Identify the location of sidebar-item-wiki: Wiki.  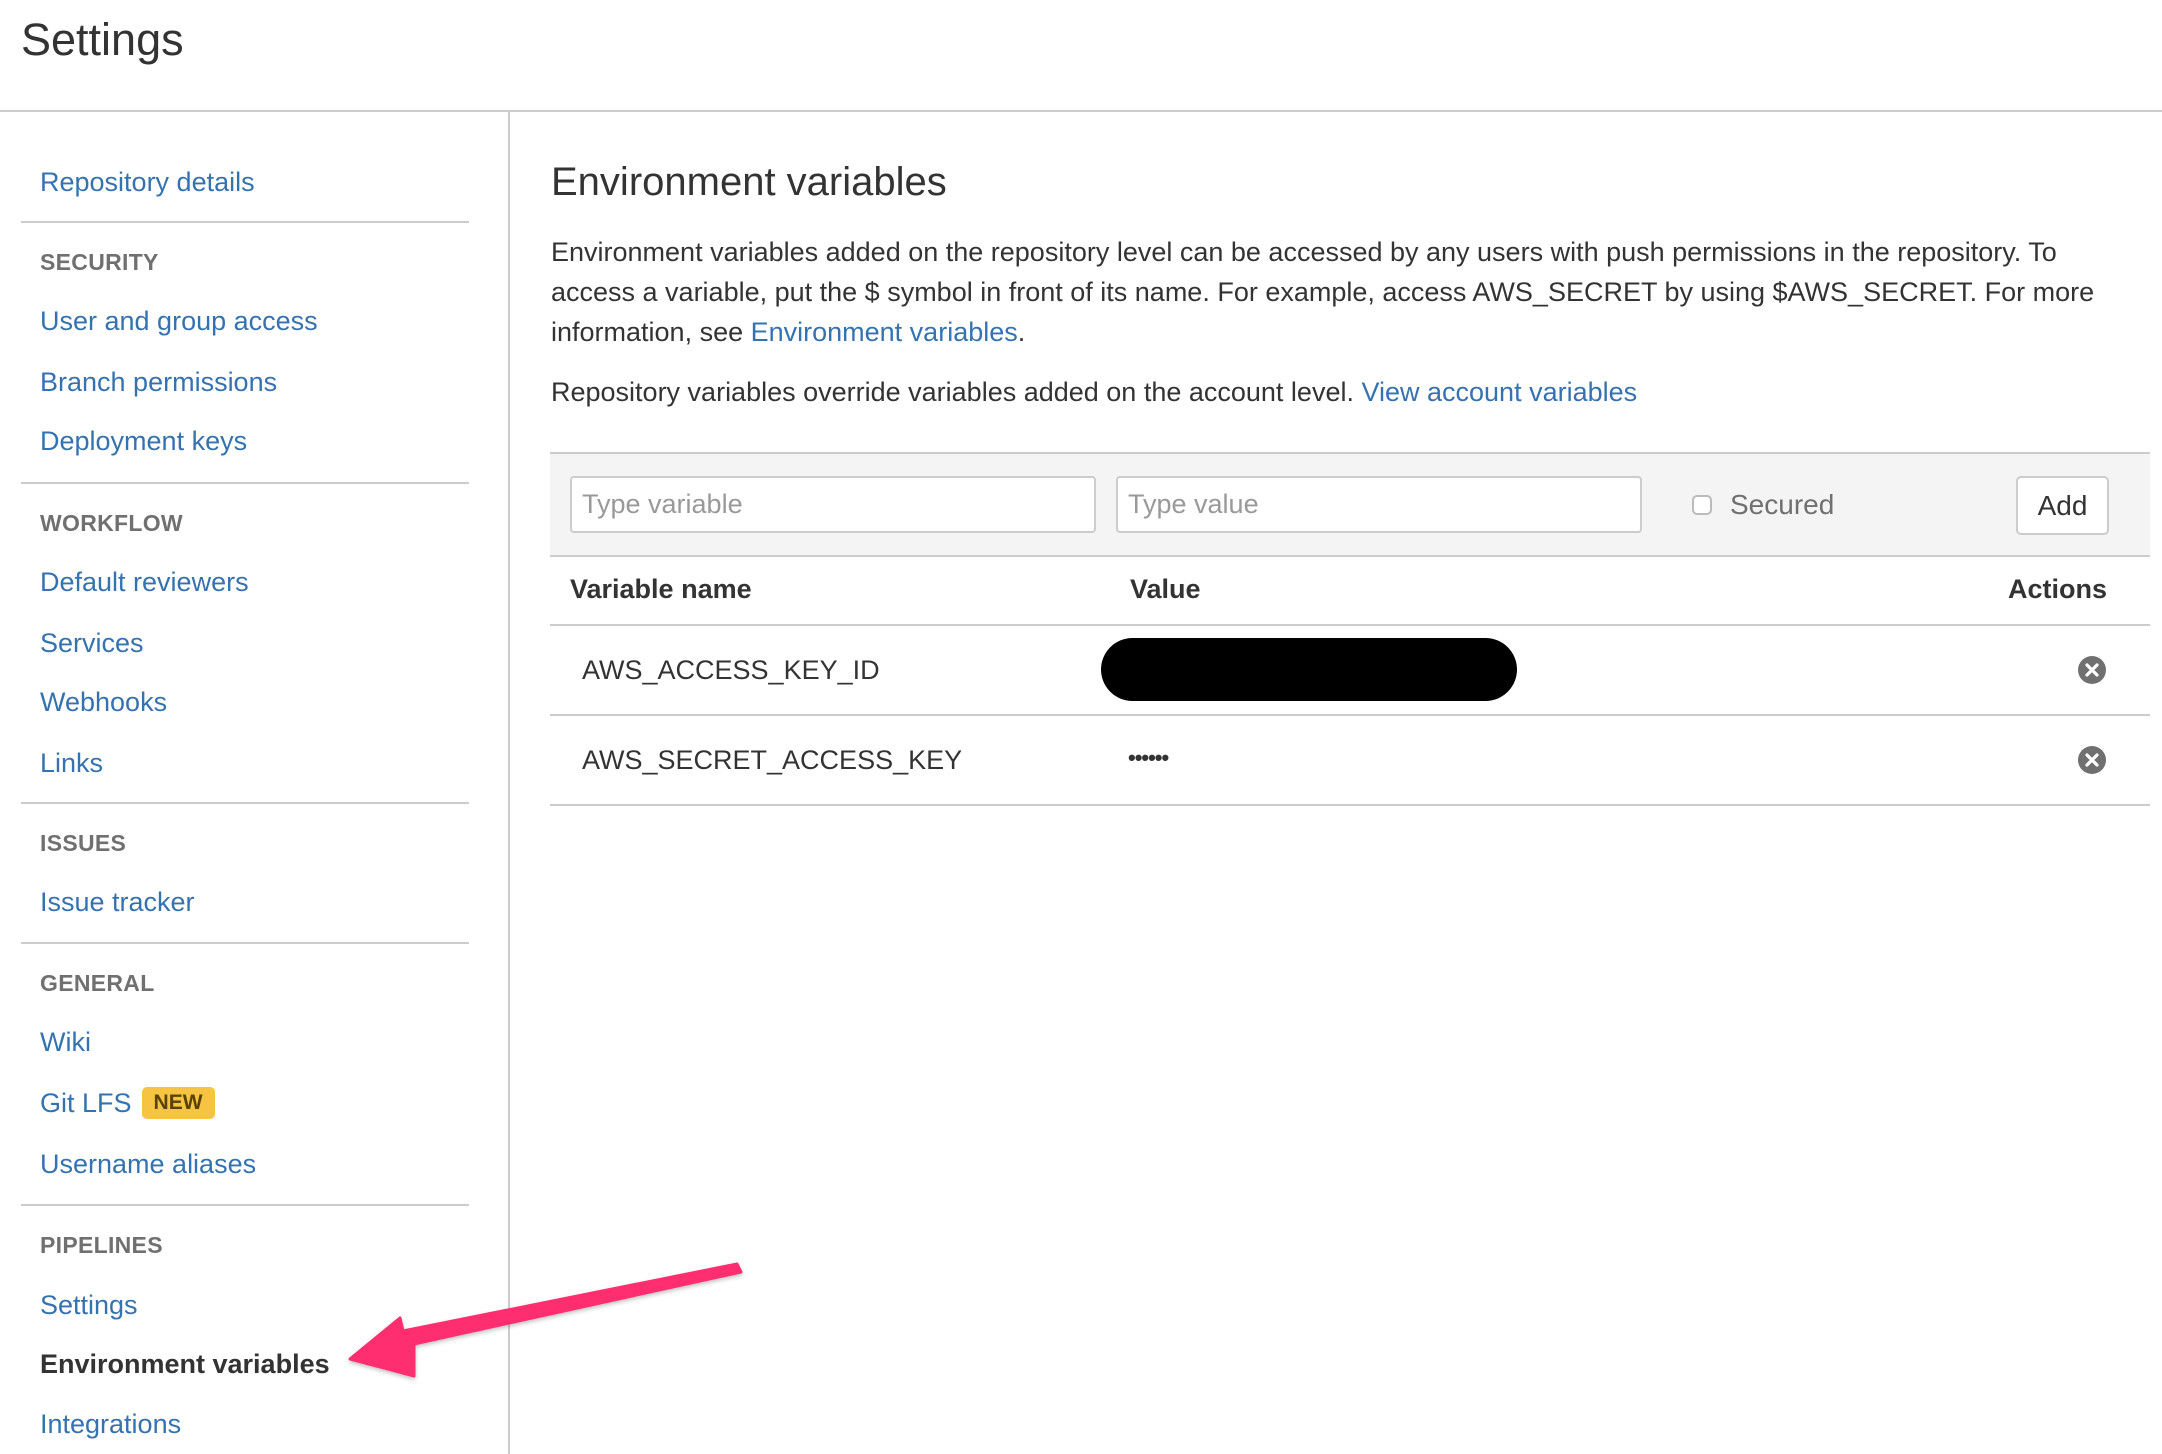
(65, 1042).